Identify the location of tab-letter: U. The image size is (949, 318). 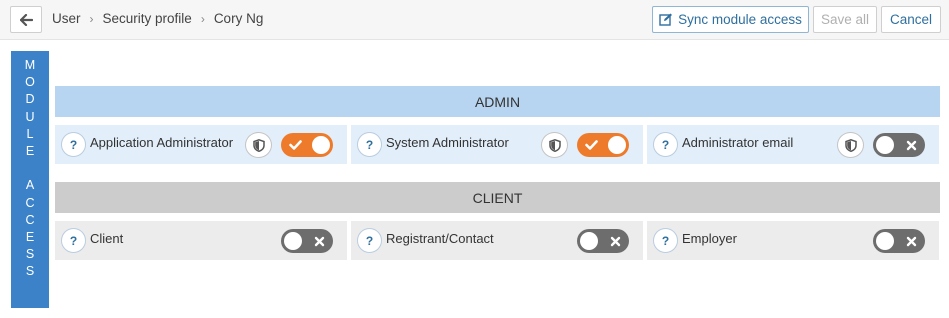
(30, 116).